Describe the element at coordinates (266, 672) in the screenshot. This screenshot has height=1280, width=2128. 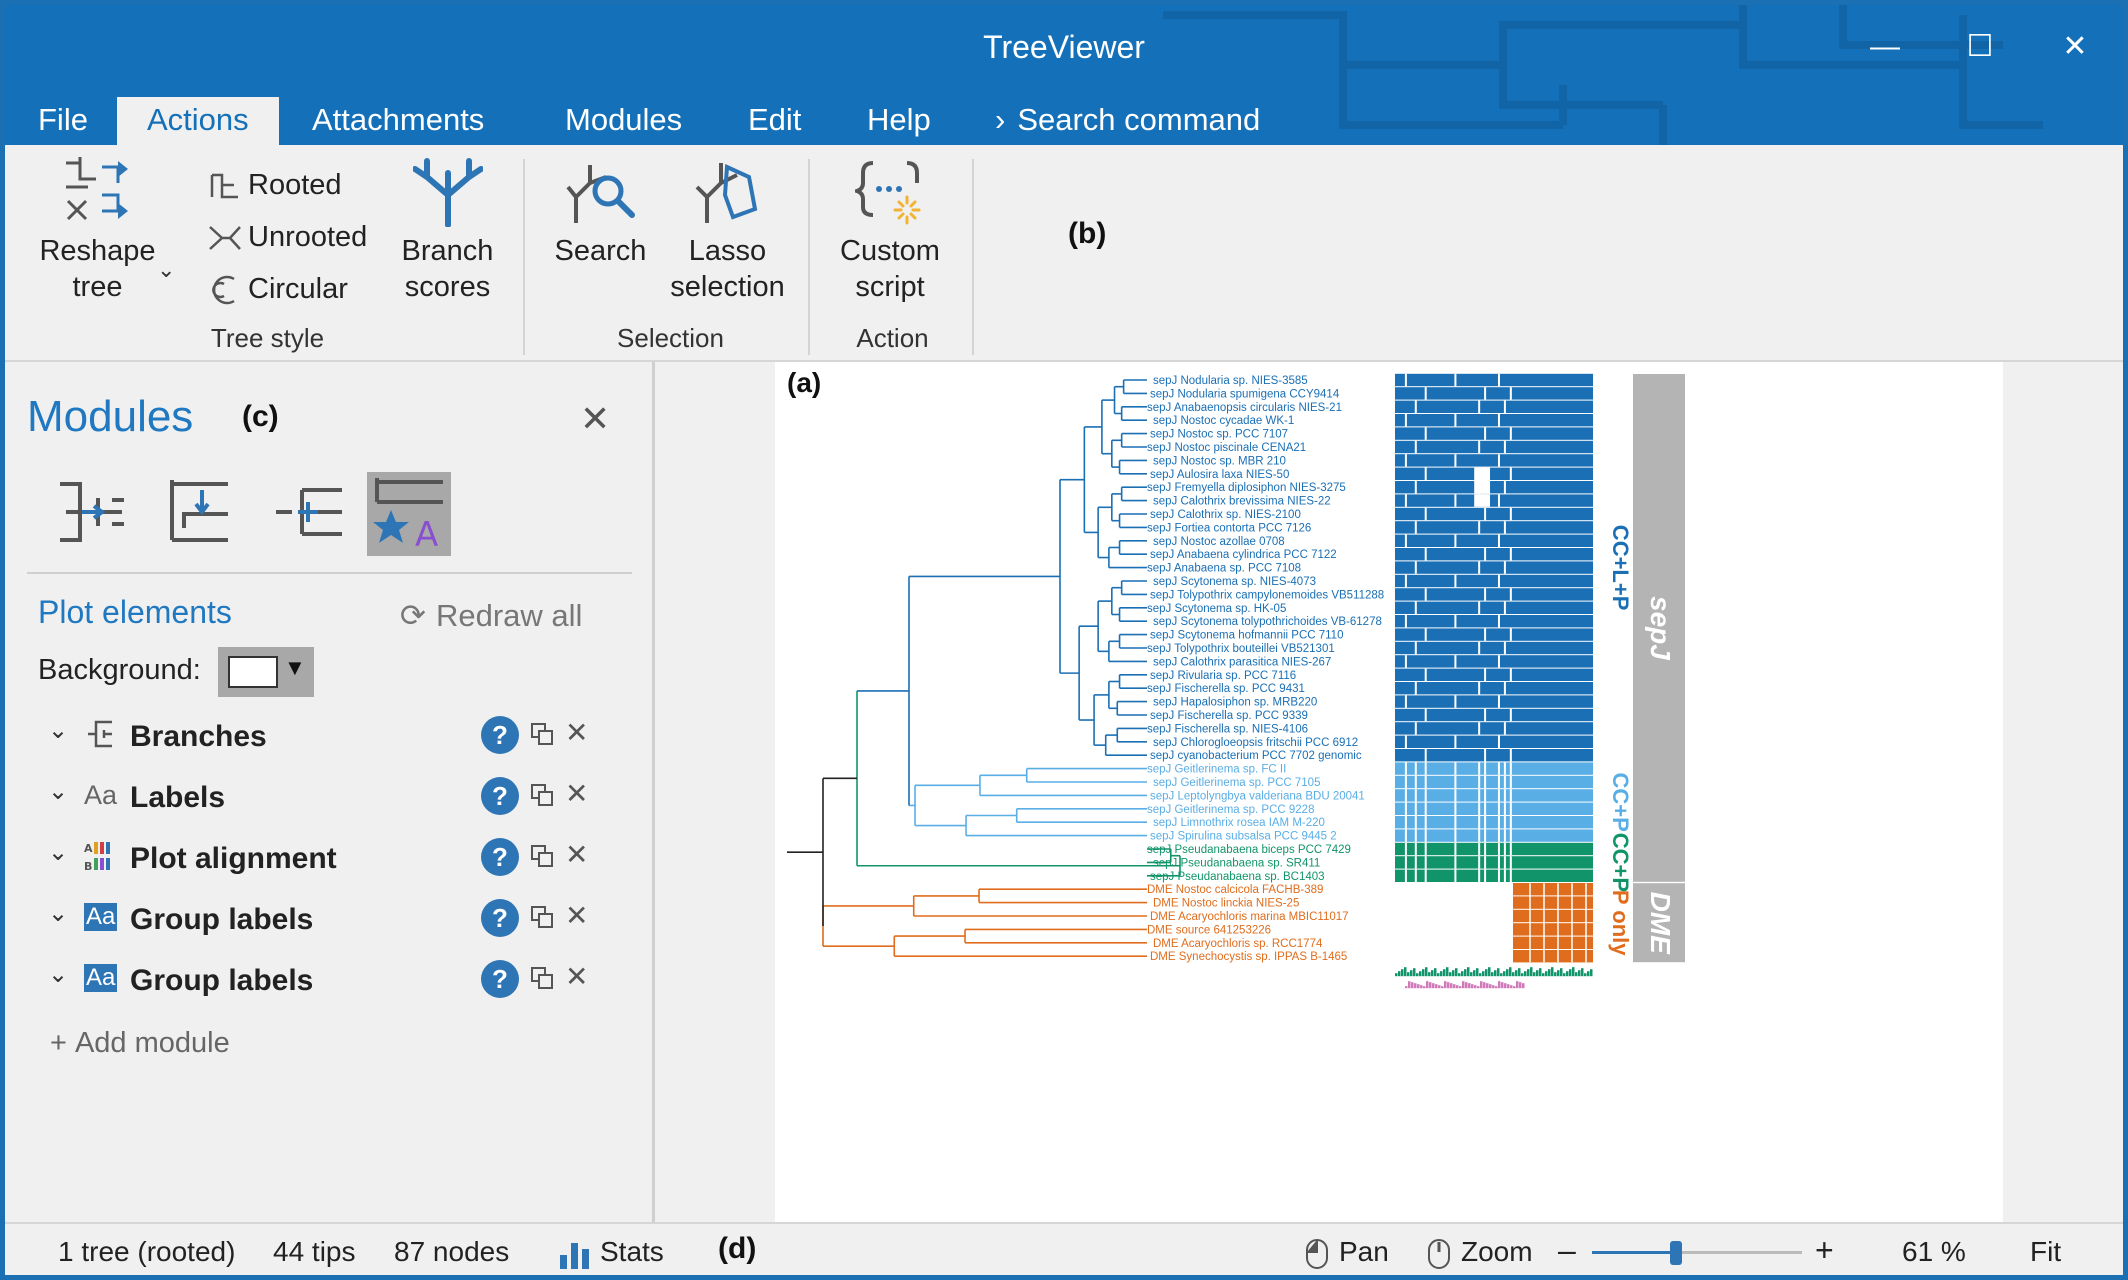
I see `background-color-picker: ▼` at that location.